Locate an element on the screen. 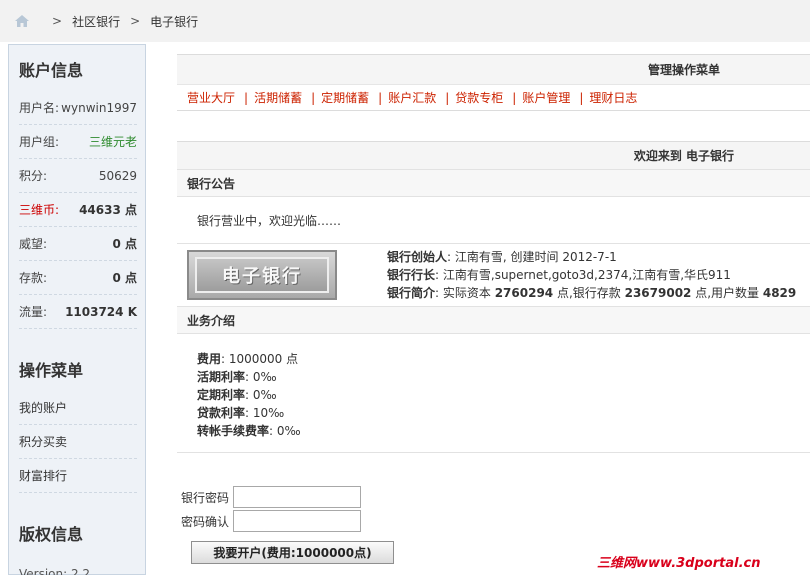  tab-hall: 营业大厅 is located at coordinates (211, 97).